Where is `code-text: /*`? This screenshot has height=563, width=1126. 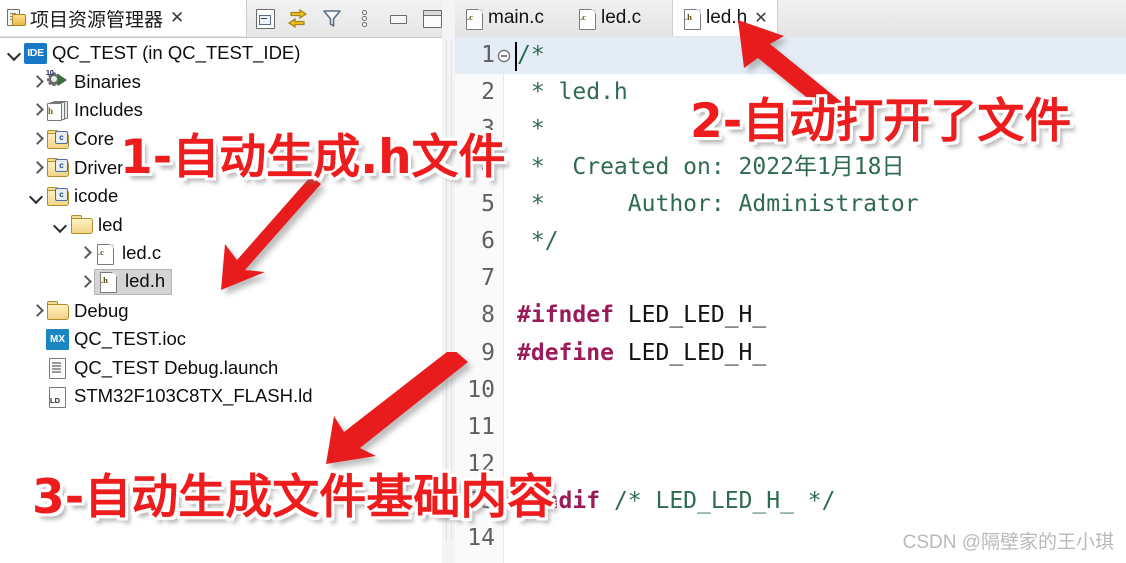
code-text: /* is located at coordinates (531, 55).